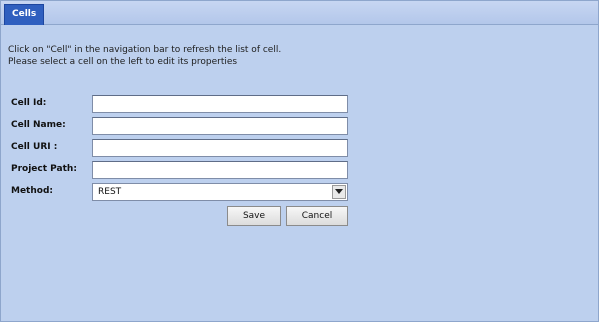 The width and height of the screenshot is (599, 322). Describe the element at coordinates (317, 216) in the screenshot. I see `cancel-button: Cancel` at that location.